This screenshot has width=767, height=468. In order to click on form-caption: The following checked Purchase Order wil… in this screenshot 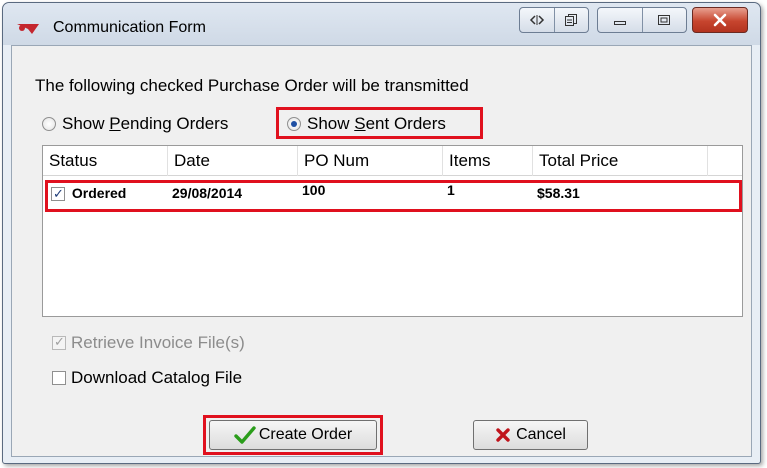, I will do `click(252, 85)`.